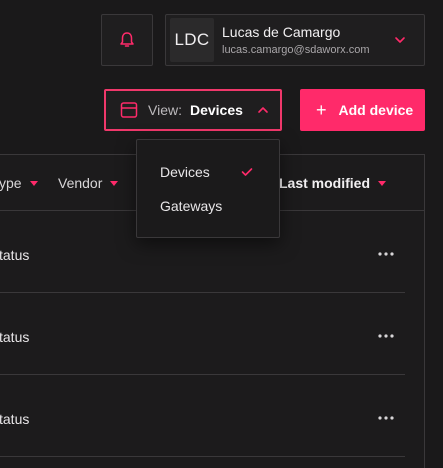 The width and height of the screenshot is (443, 468). I want to click on add-device-button: + Add device, so click(362, 110).